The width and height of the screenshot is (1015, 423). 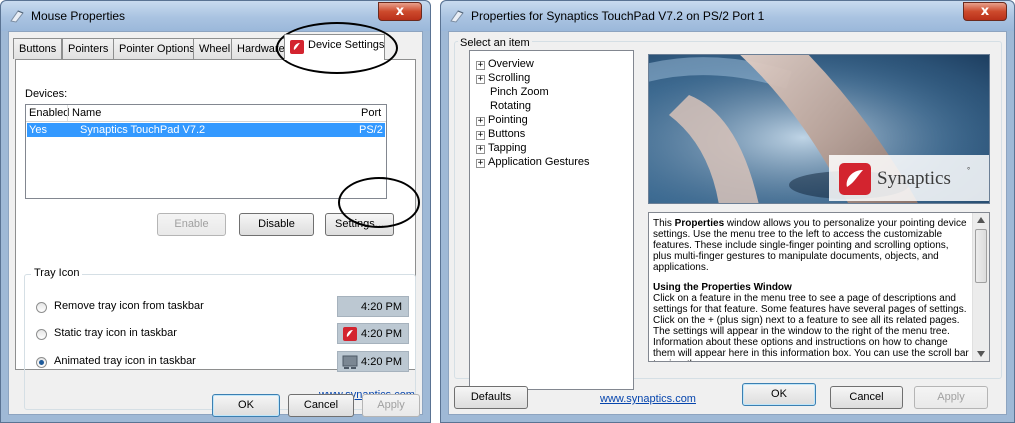 I want to click on row-enabled: Yes, so click(x=38, y=130).